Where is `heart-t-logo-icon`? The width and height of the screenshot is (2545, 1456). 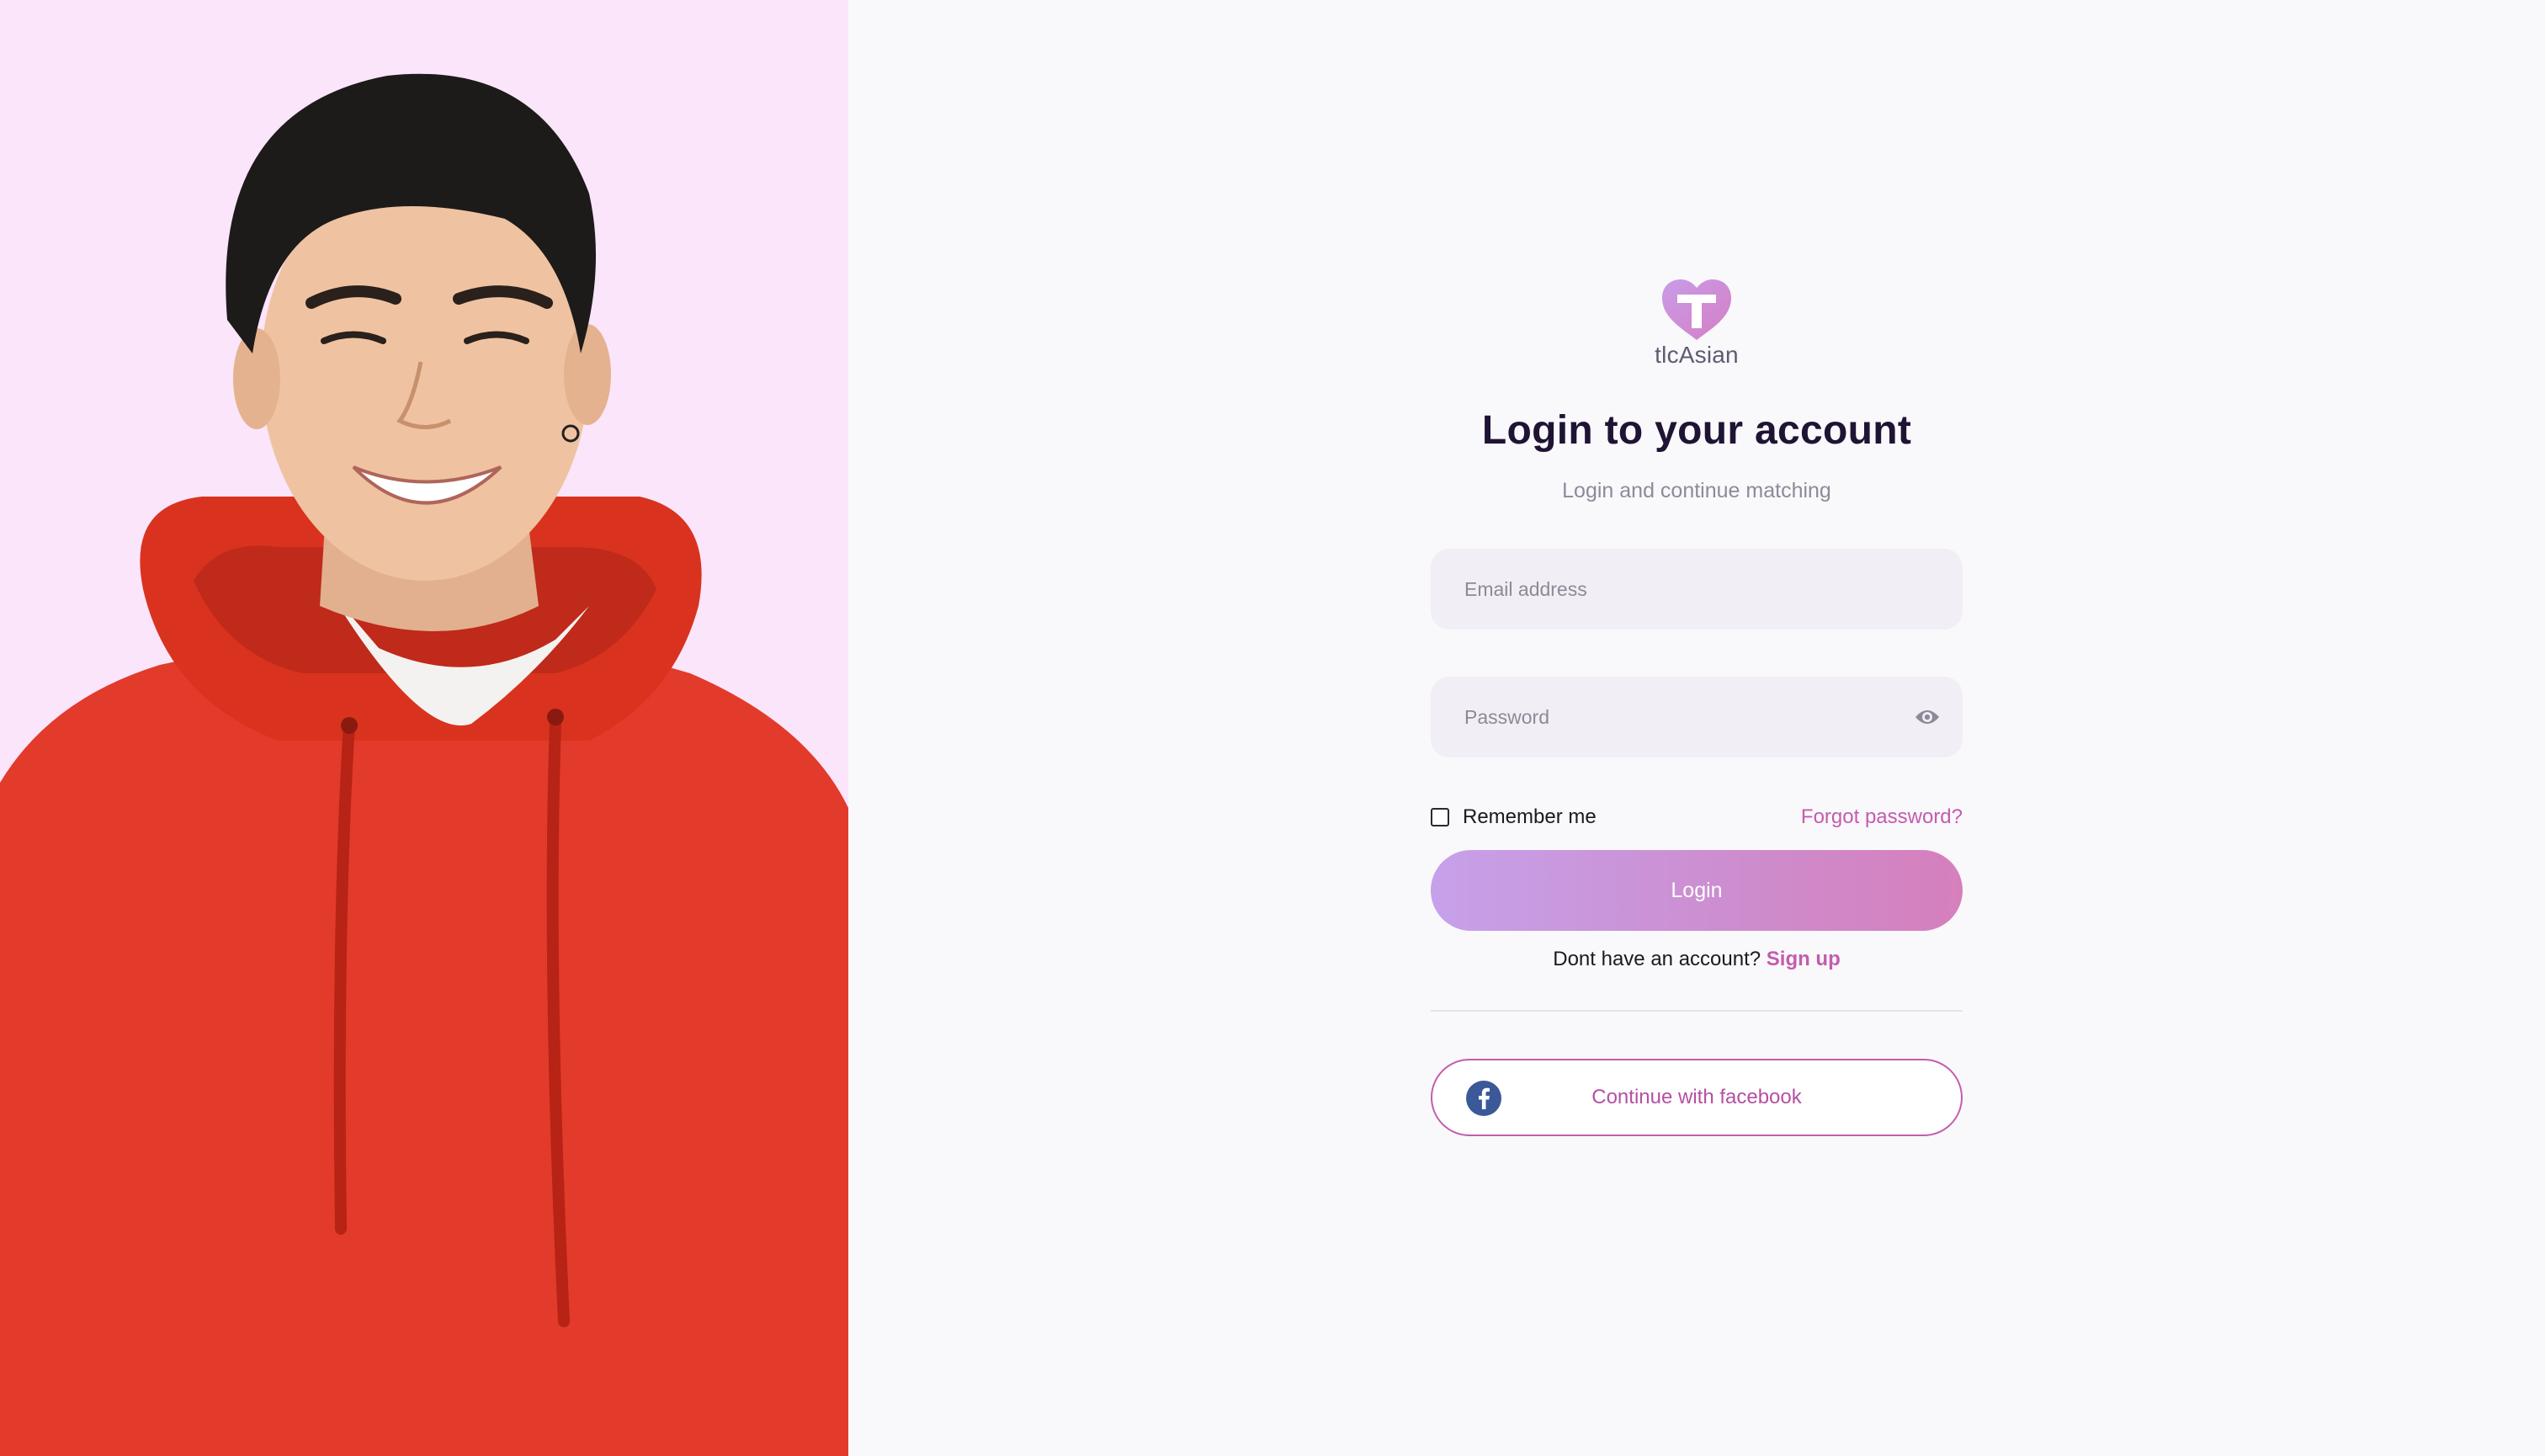 heart-t-logo-icon is located at coordinates (1696, 309).